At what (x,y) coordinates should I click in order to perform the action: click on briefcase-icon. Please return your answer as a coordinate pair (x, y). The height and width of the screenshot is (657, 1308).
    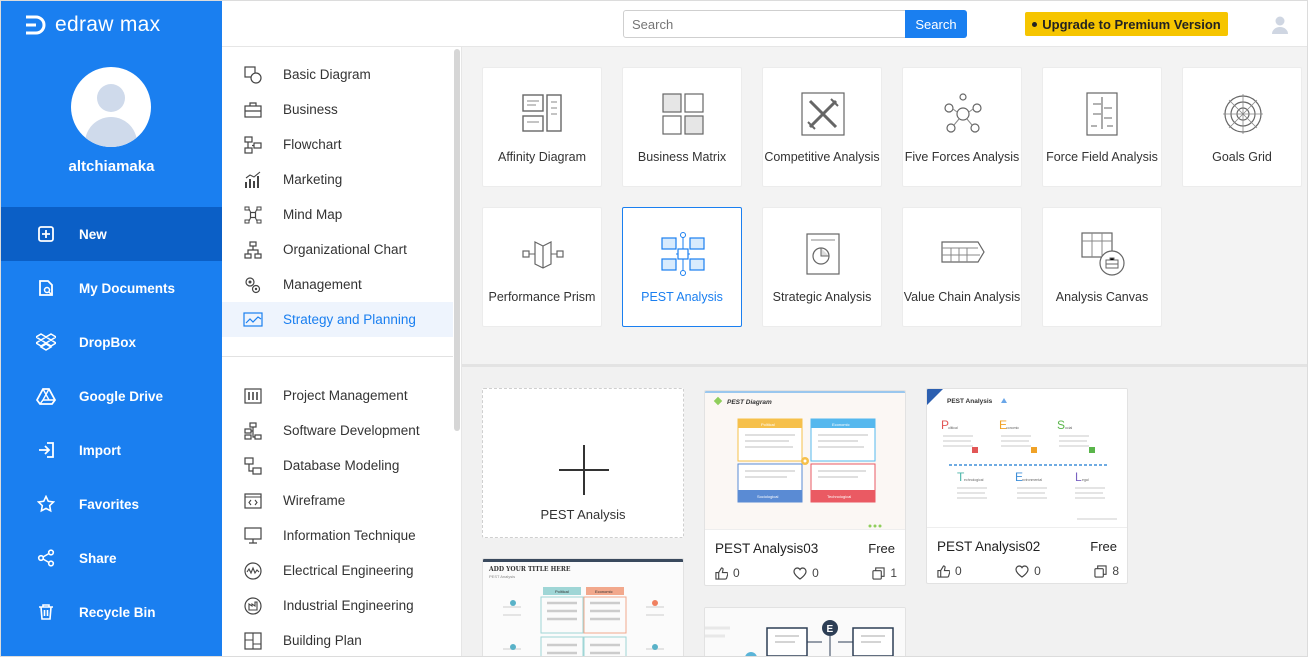
    Looking at the image, I should click on (253, 110).